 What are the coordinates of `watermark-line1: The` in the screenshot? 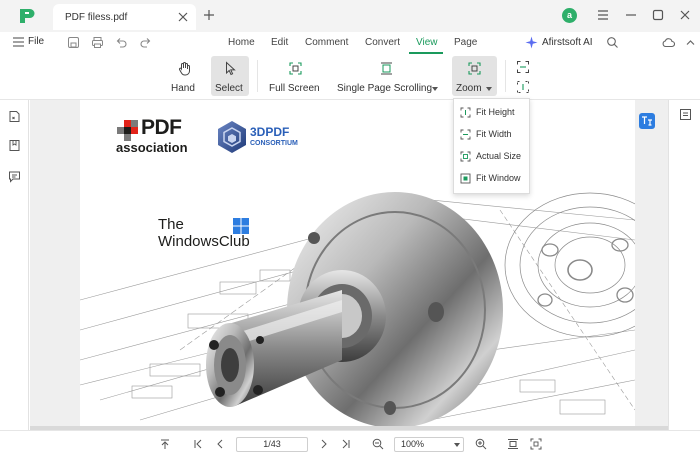 It's located at (171, 224).